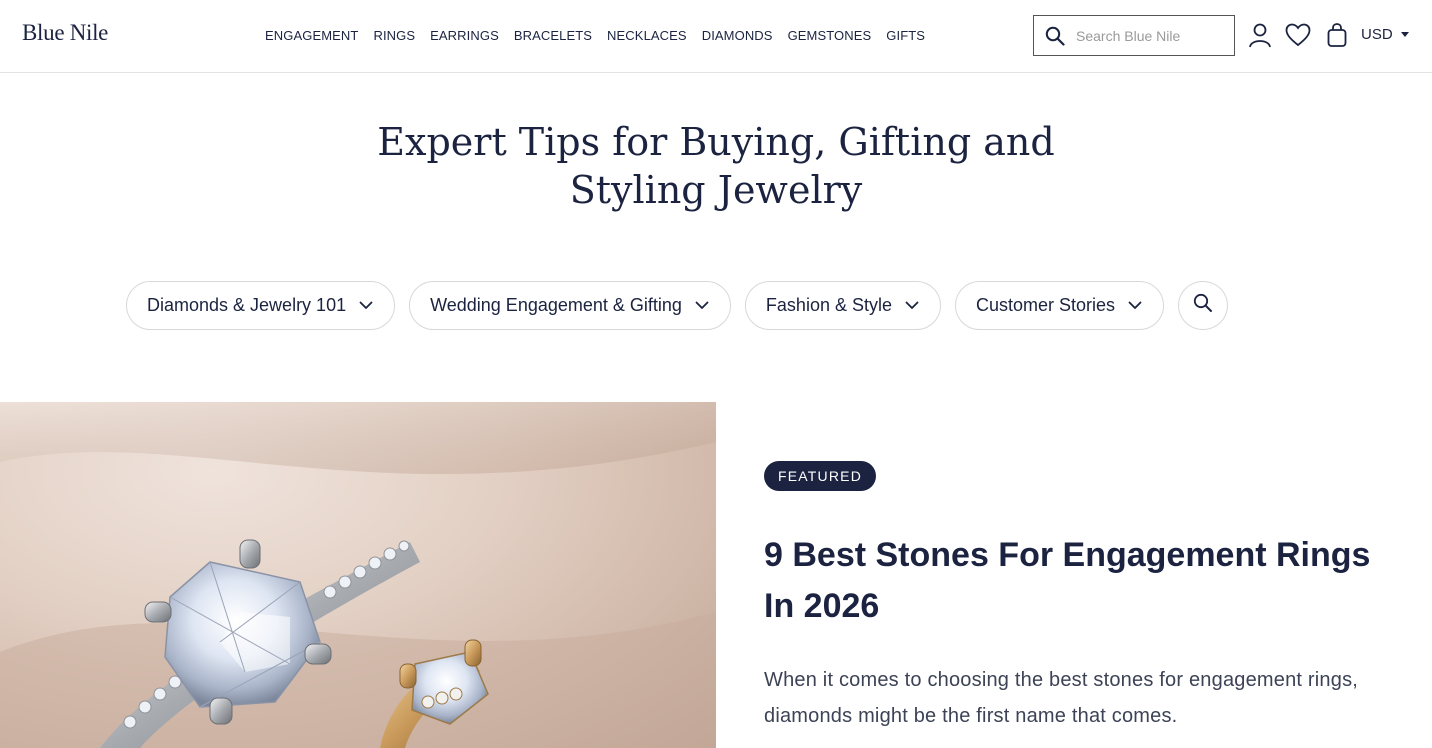 The width and height of the screenshot is (1432, 748). I want to click on logo: Blue Nile, so click(65, 33).